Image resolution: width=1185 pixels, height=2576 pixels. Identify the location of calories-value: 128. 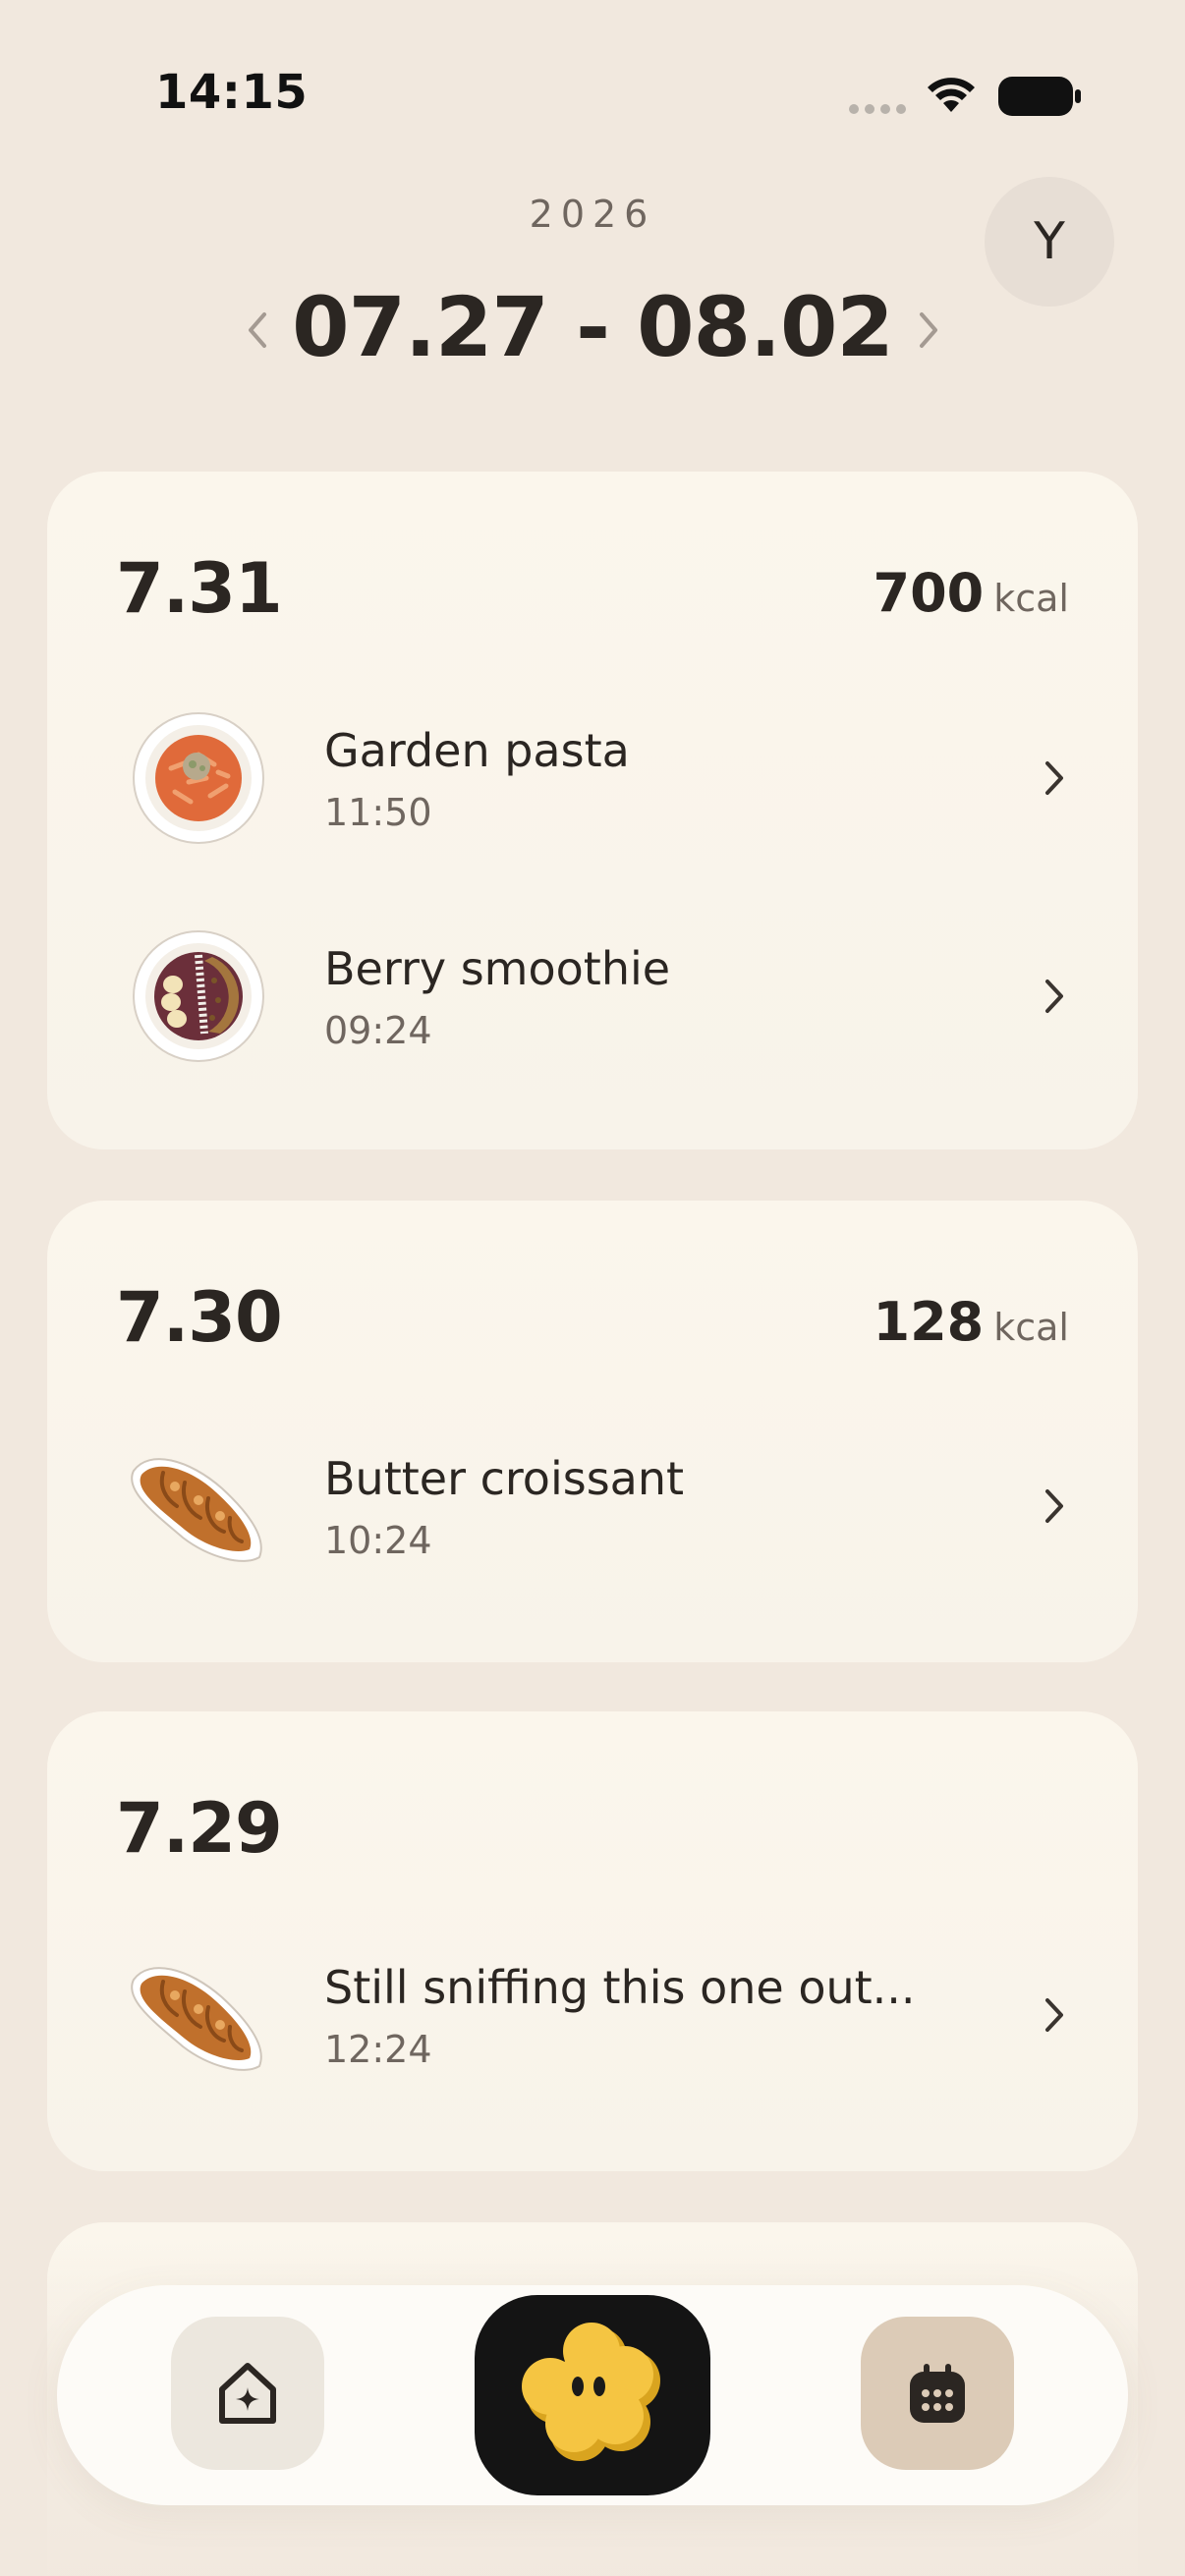
(929, 1322).